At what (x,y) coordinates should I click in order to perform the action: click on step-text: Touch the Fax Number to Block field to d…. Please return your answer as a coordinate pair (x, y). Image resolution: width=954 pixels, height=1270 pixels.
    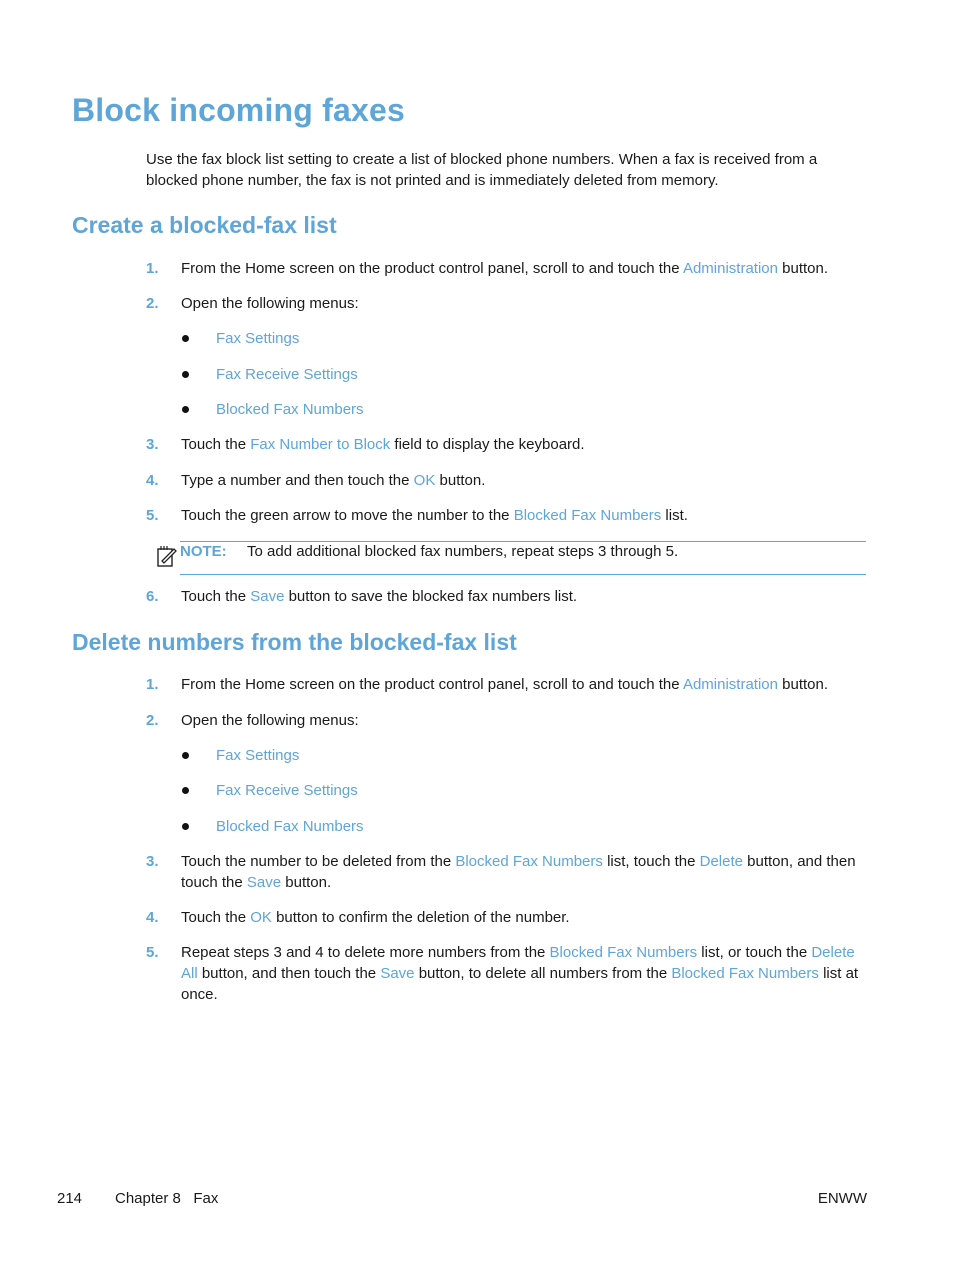
    Looking at the image, I should click on (523, 444).